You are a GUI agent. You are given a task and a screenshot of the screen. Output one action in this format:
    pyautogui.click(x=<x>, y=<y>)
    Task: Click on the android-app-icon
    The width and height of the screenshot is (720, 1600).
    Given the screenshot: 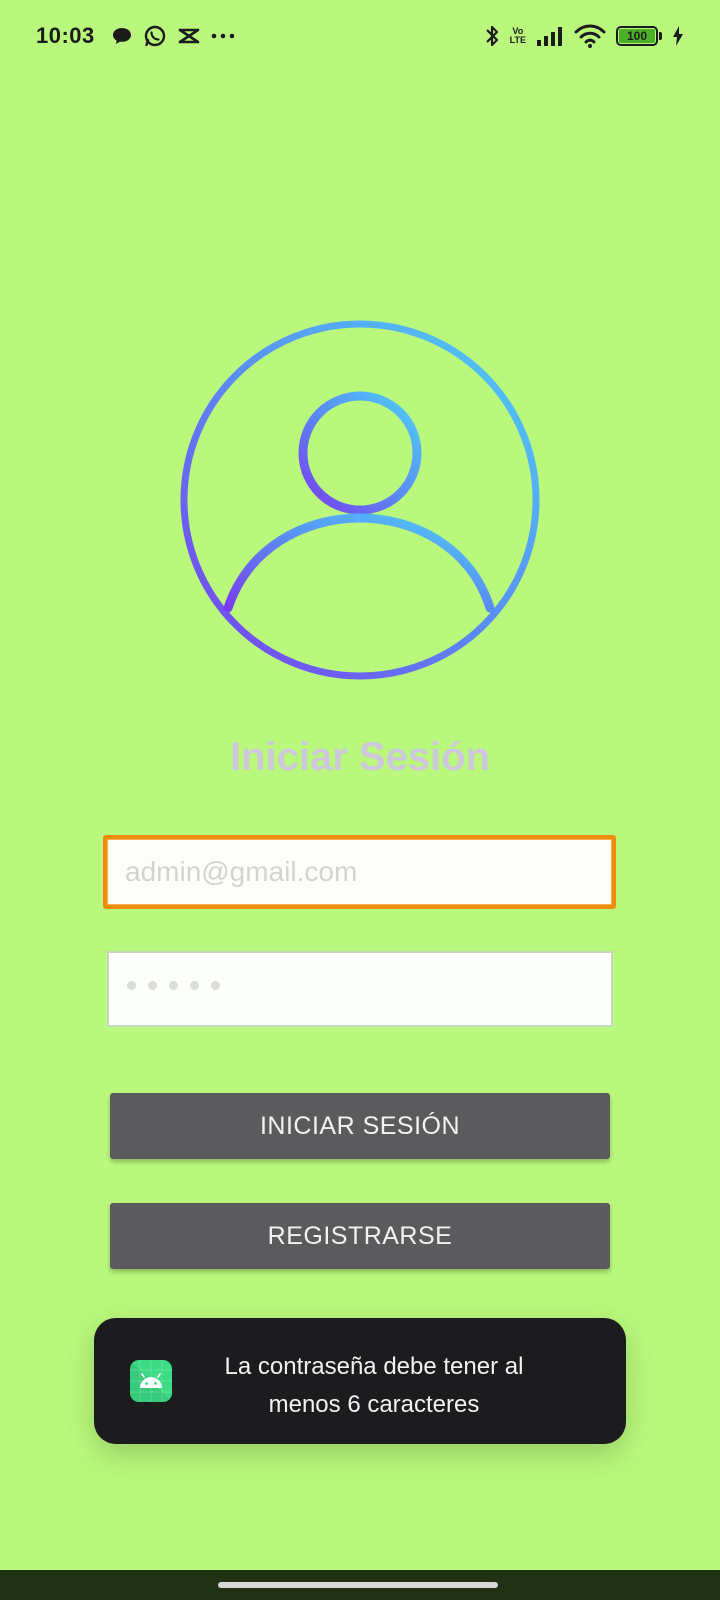 What is the action you would take?
    pyautogui.click(x=151, y=1381)
    